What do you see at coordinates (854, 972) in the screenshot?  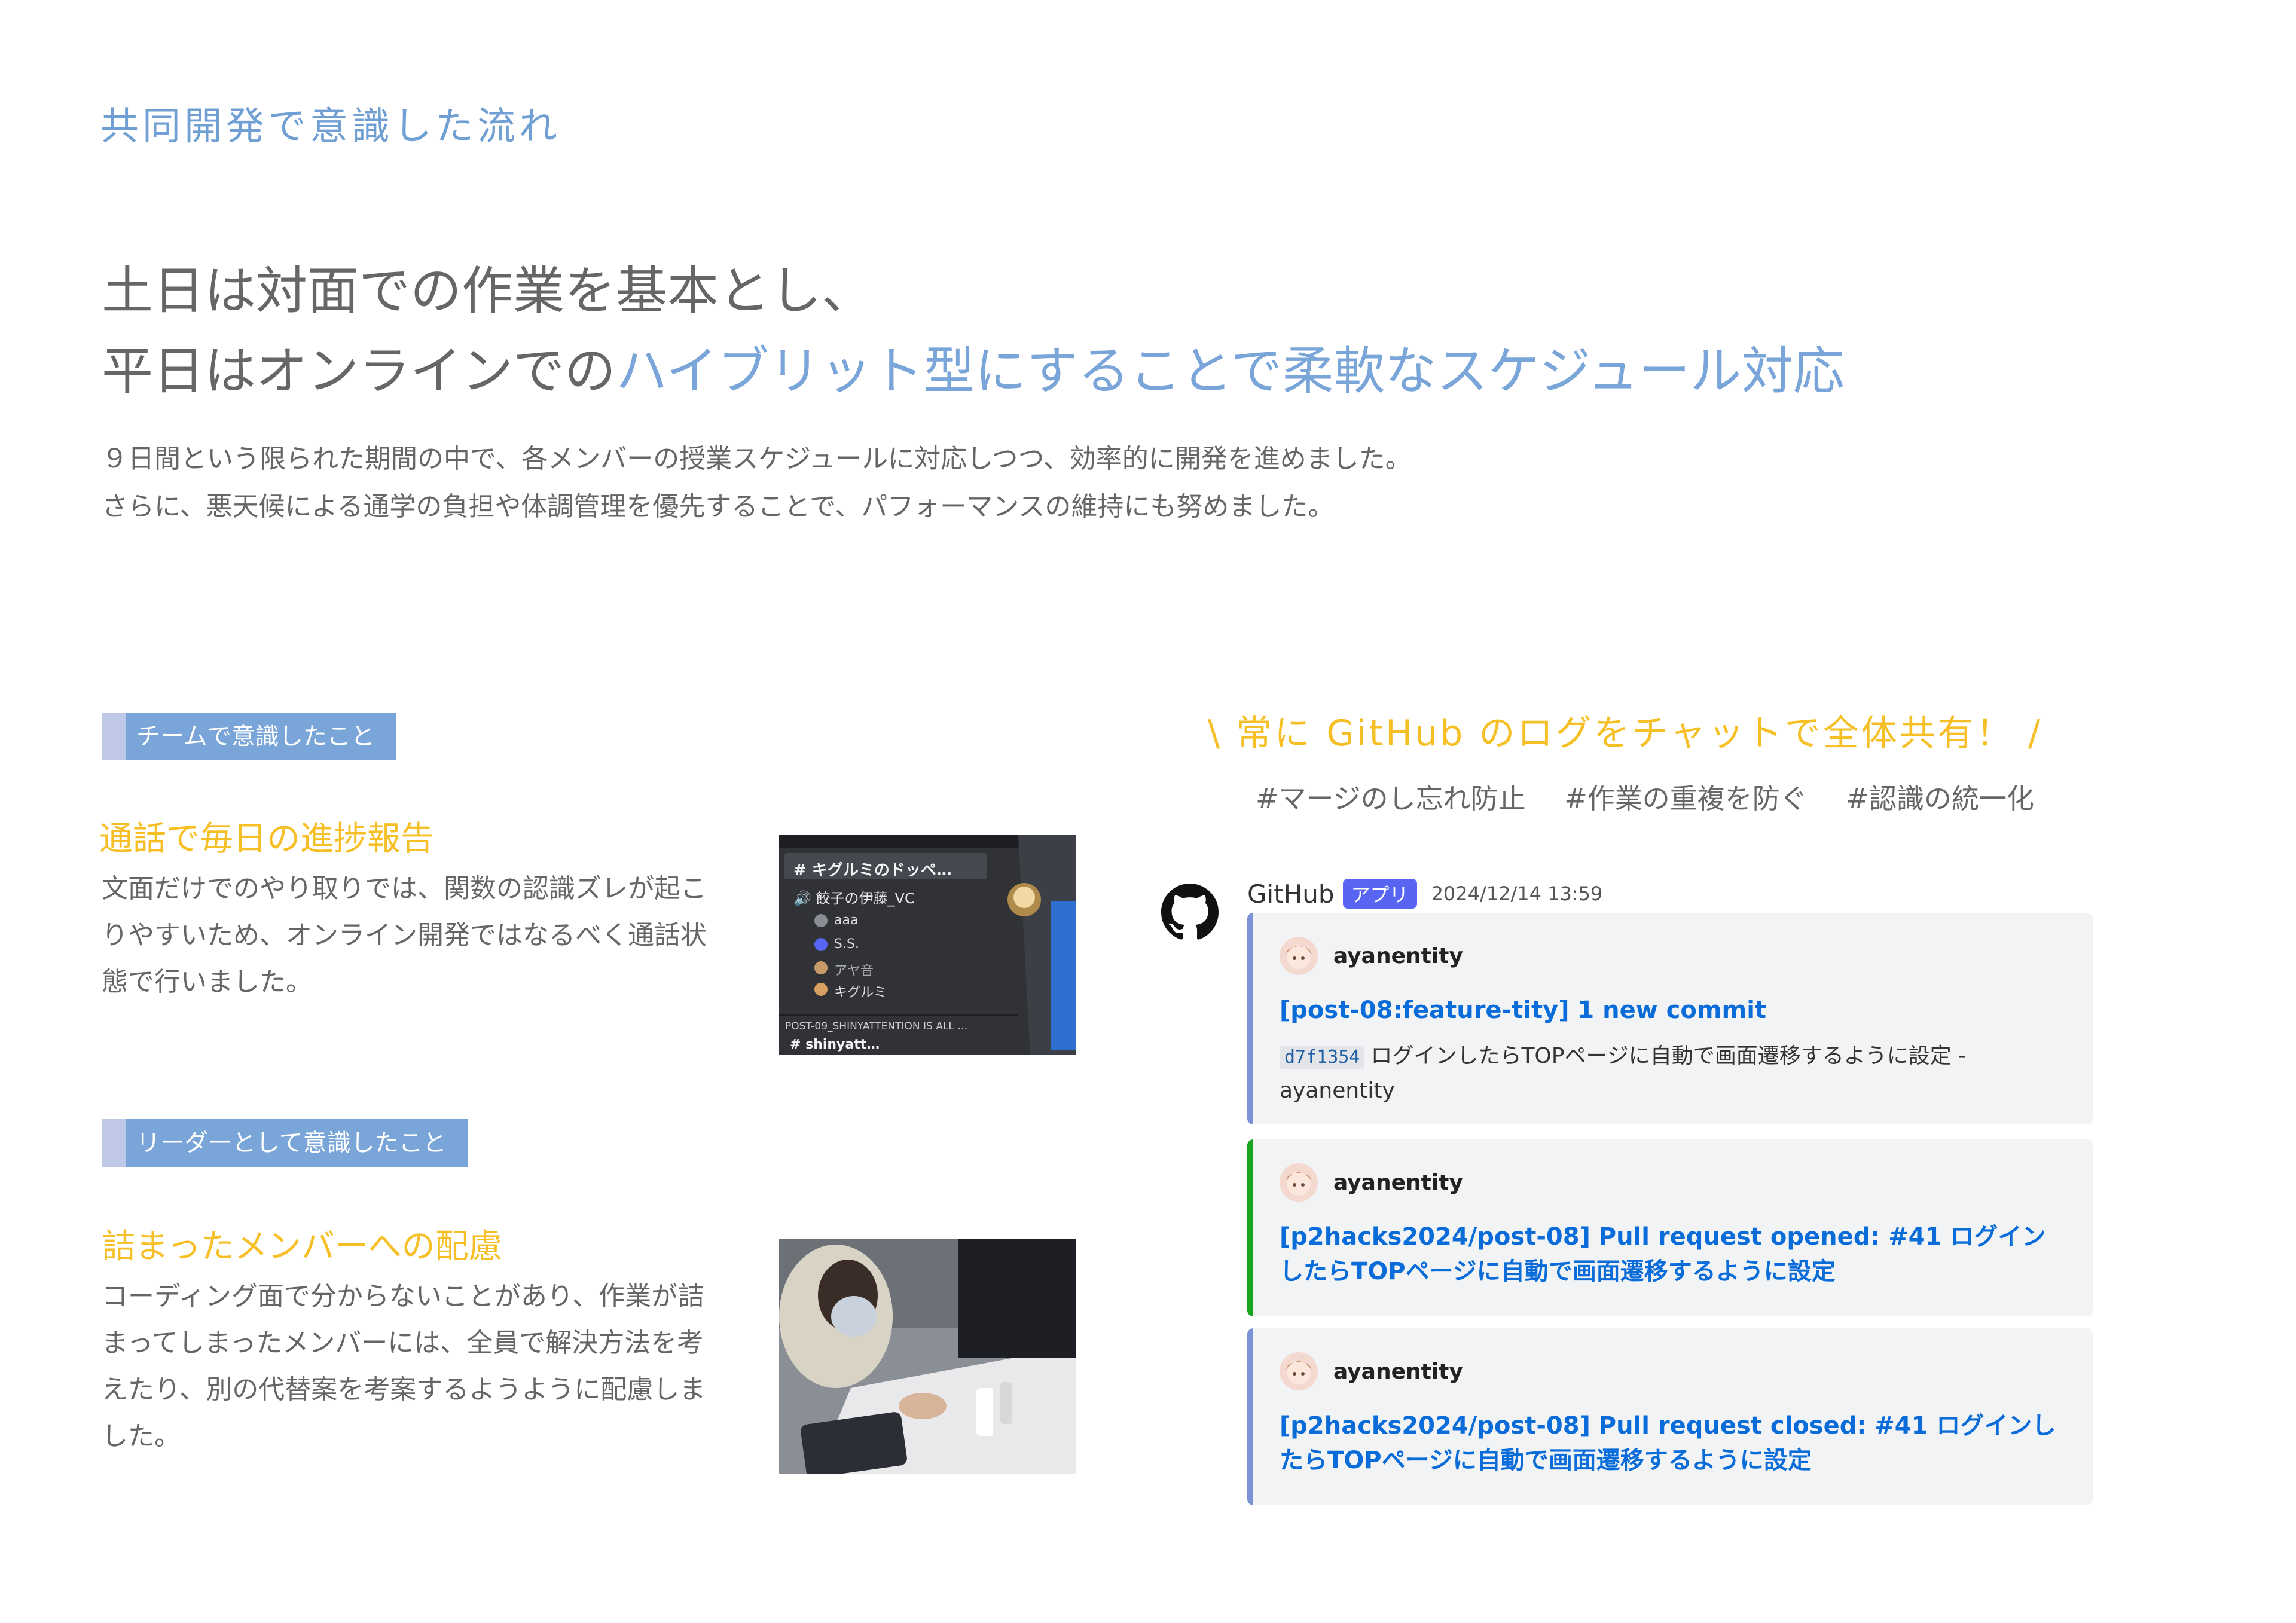 I see `discord-member-2: アヤ音` at bounding box center [854, 972].